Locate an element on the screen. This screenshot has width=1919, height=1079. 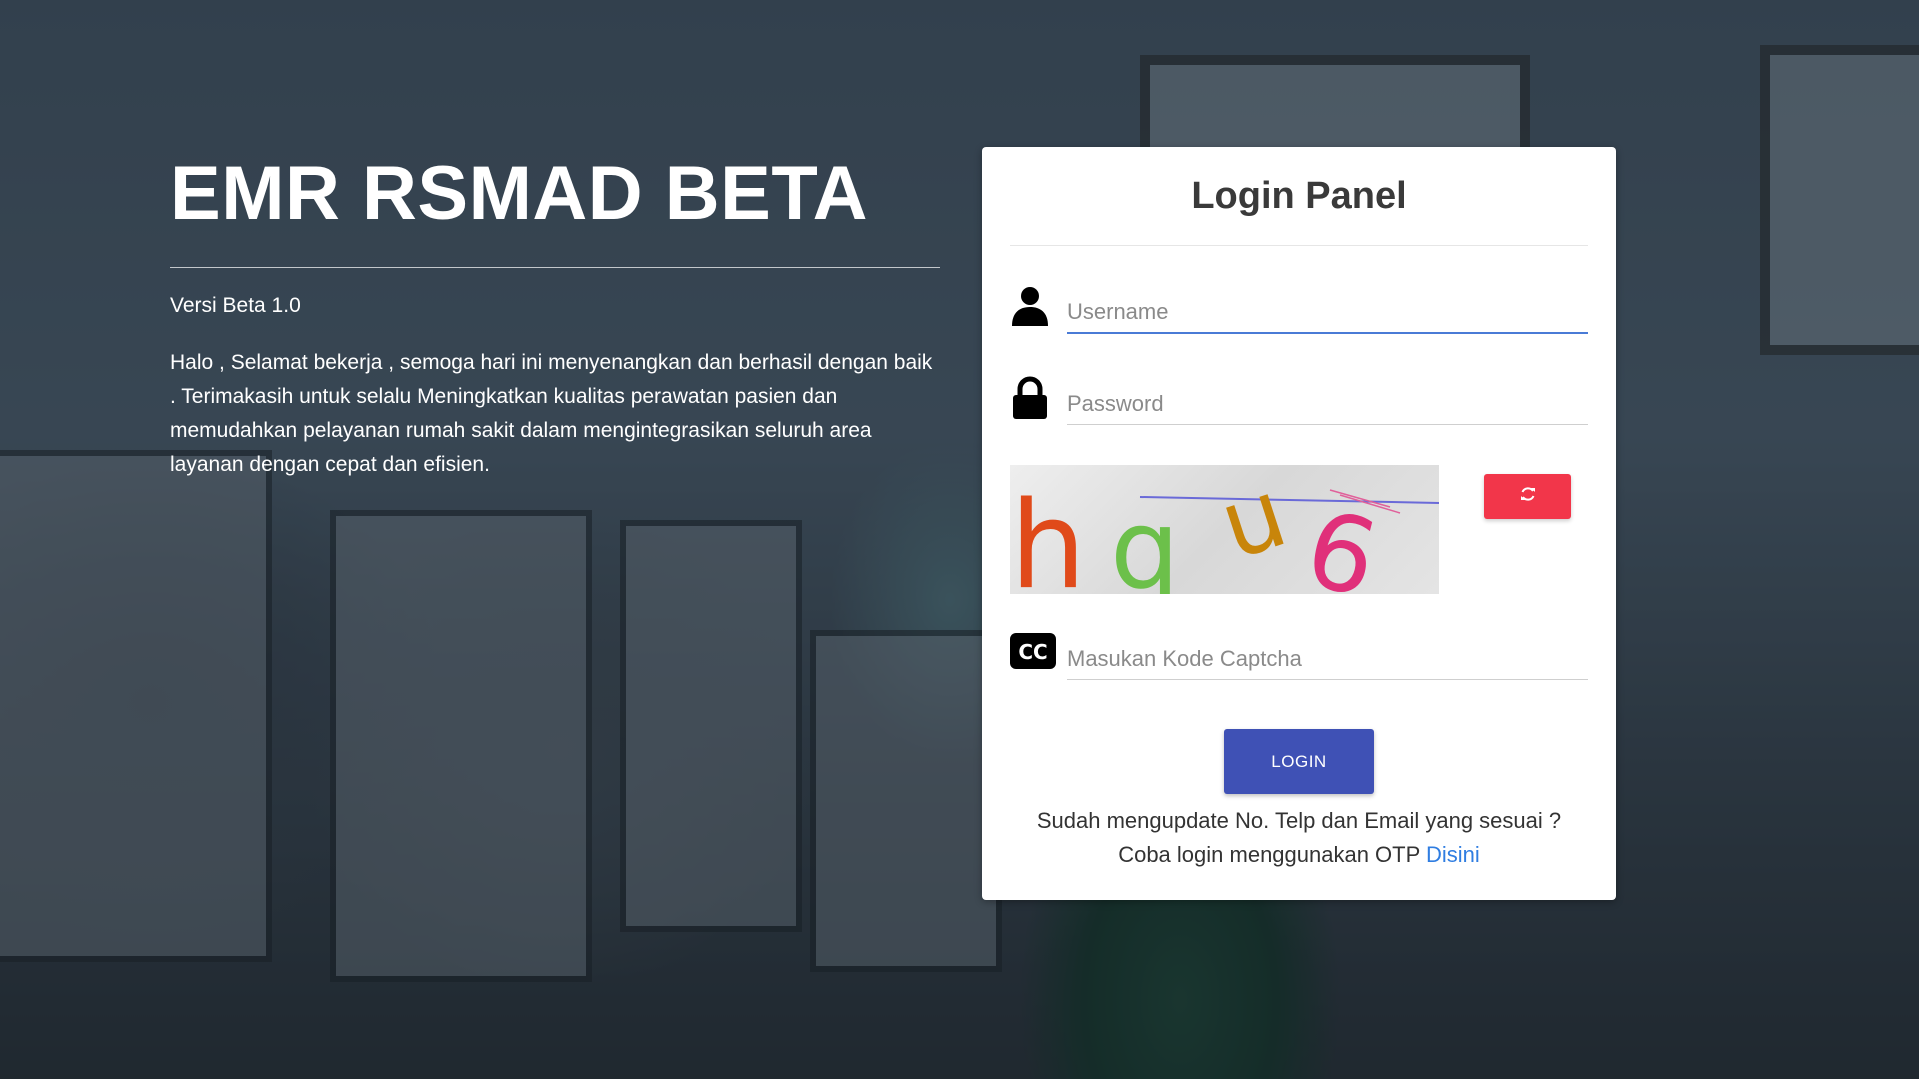
svg-text: h is located at coordinates (1048, 535).